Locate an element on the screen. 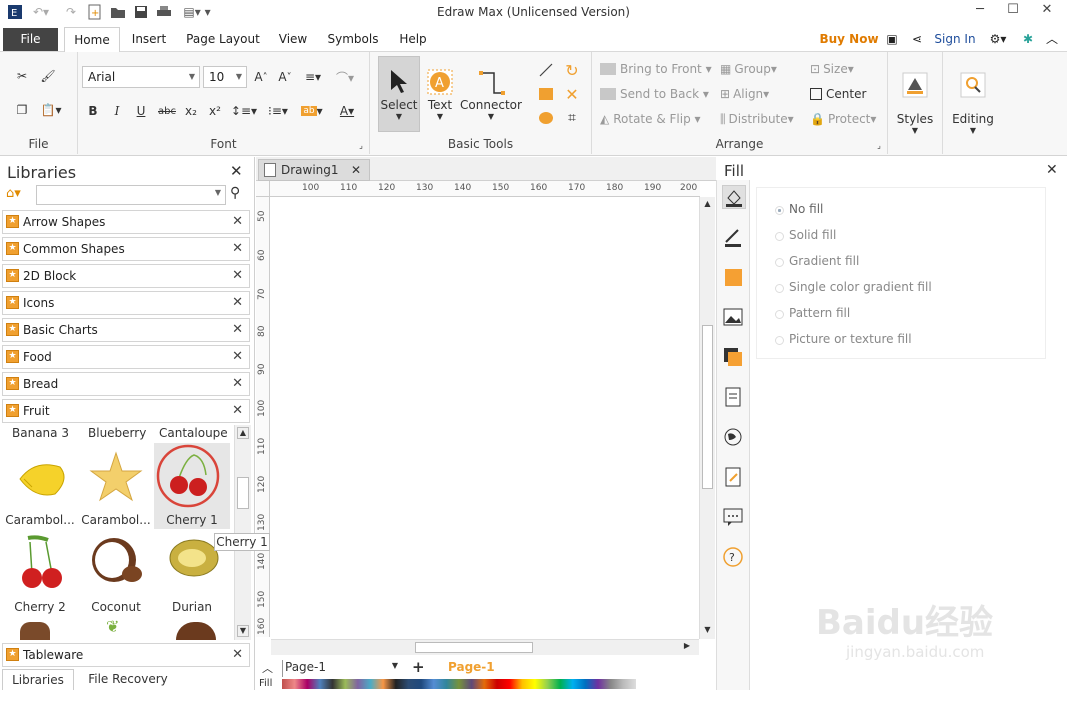 This screenshot has height=714, width=1067. distribute-button: ⫼ Distribute ▾ is located at coordinates (762, 119).